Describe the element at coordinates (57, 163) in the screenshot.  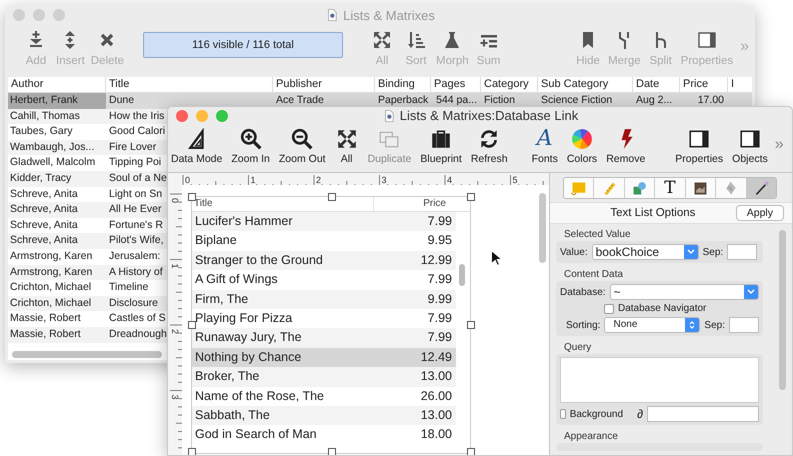
I see `author-cell: Gladwell, Malcolm` at that location.